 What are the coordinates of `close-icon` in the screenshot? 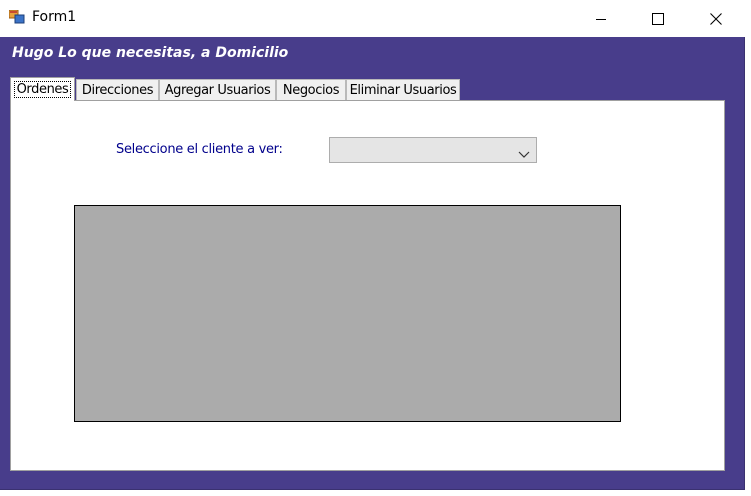 It's located at (716, 18).